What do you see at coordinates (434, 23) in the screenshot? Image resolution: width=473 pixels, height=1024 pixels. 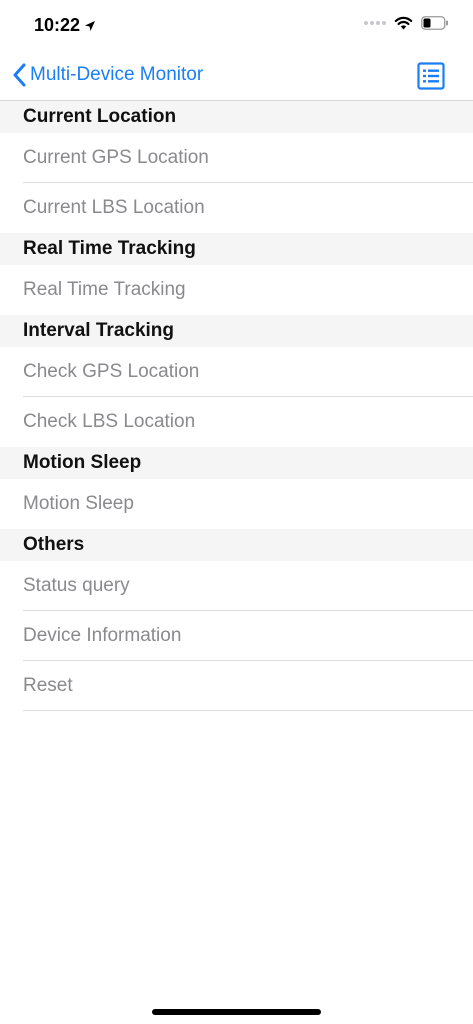 I see `battery-icon` at bounding box center [434, 23].